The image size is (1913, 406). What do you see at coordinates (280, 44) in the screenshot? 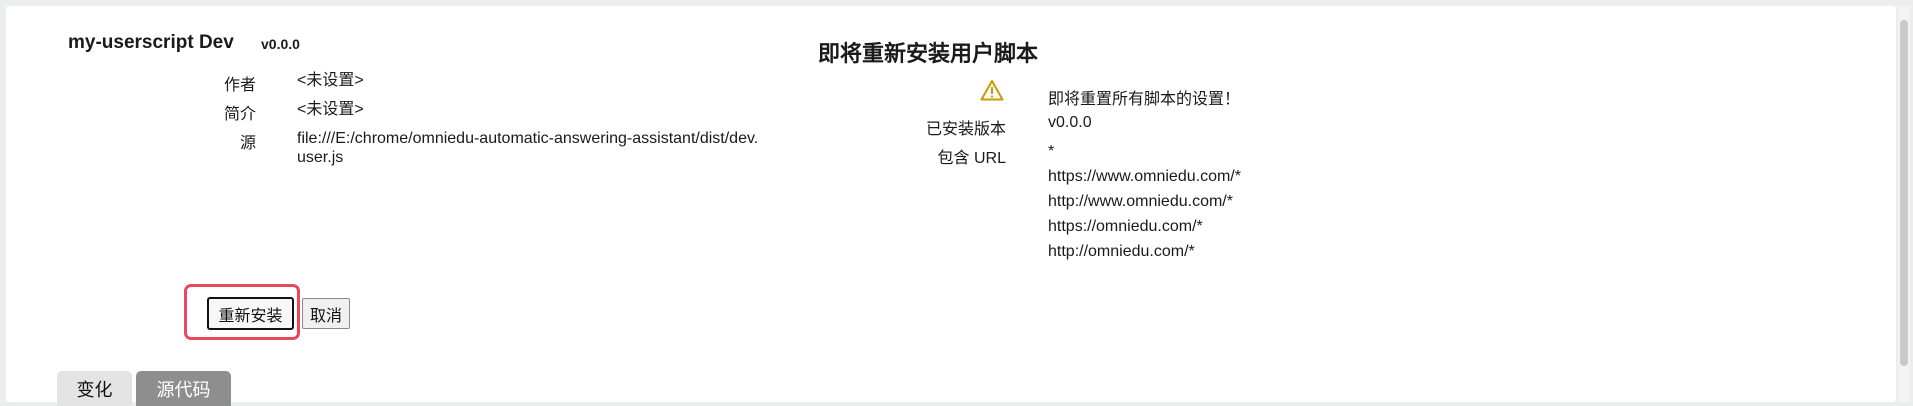
I see `script-version: v0.0.0` at bounding box center [280, 44].